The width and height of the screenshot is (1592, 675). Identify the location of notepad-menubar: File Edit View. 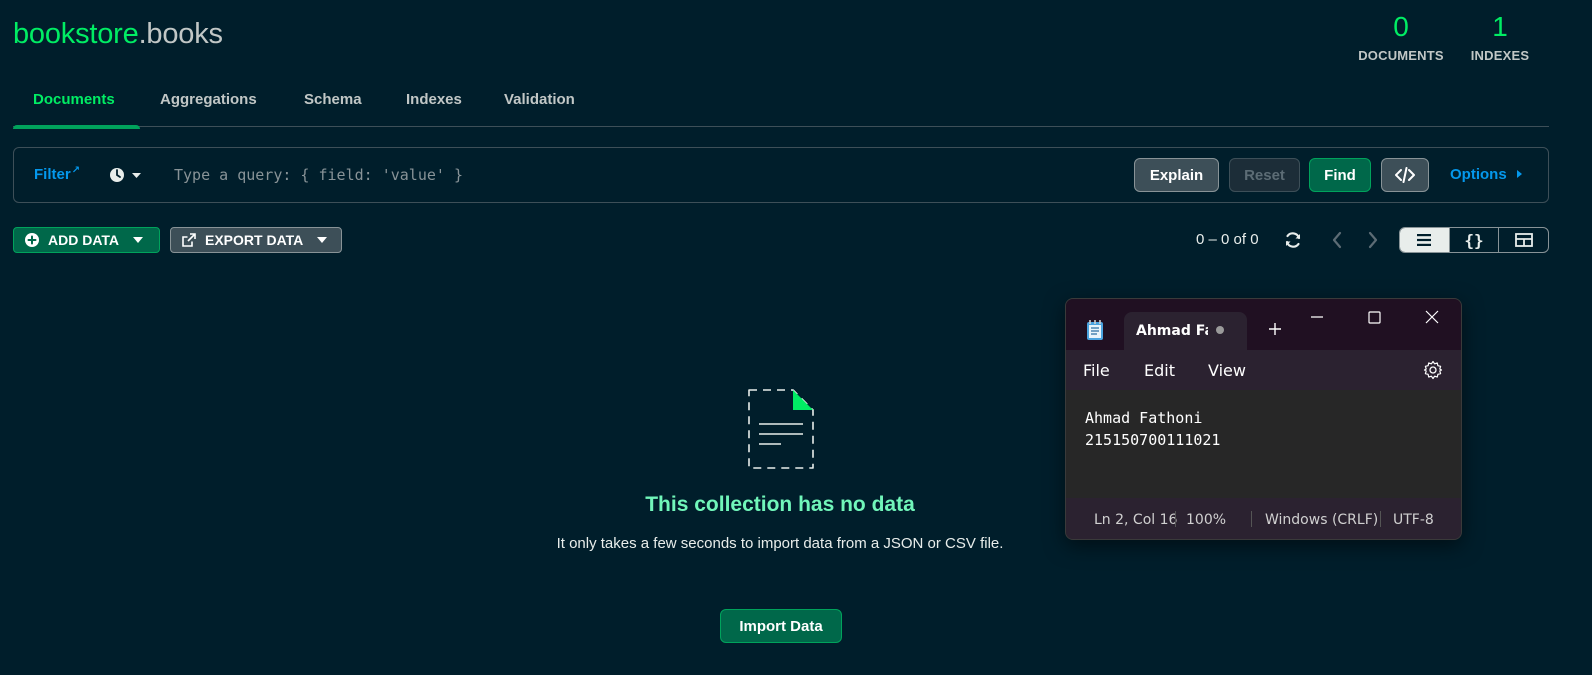
(1263, 370).